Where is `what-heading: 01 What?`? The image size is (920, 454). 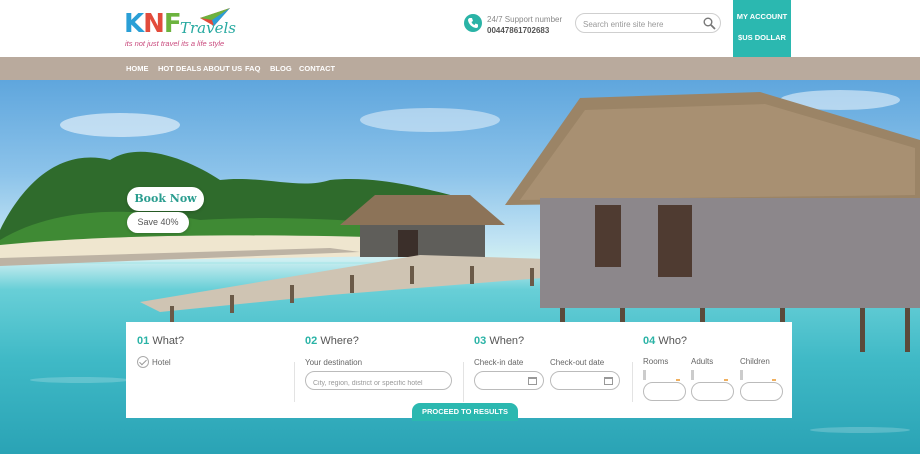
what-heading: 01 What? is located at coordinates (161, 341).